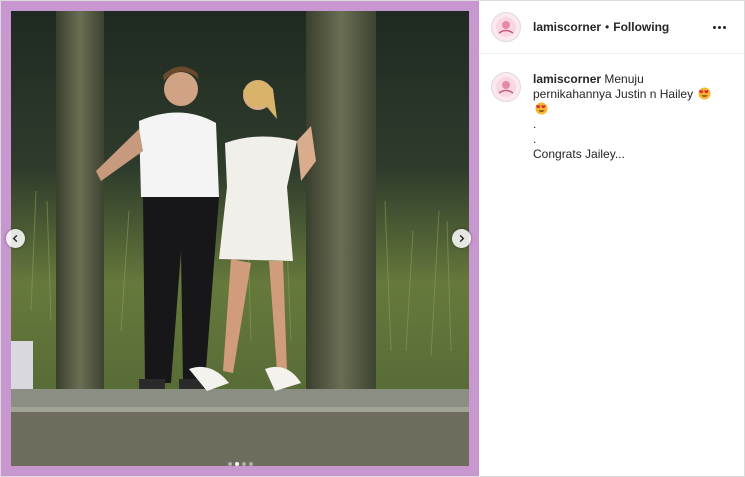 The width and height of the screenshot is (745, 477). I want to click on carousel-dot-active, so click(236, 464).